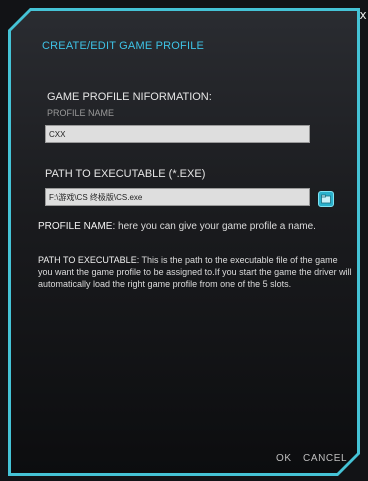 The image size is (368, 481). What do you see at coordinates (177, 197) in the screenshot?
I see `path-input: F:\游戏\CS 终极版\CS.exe` at bounding box center [177, 197].